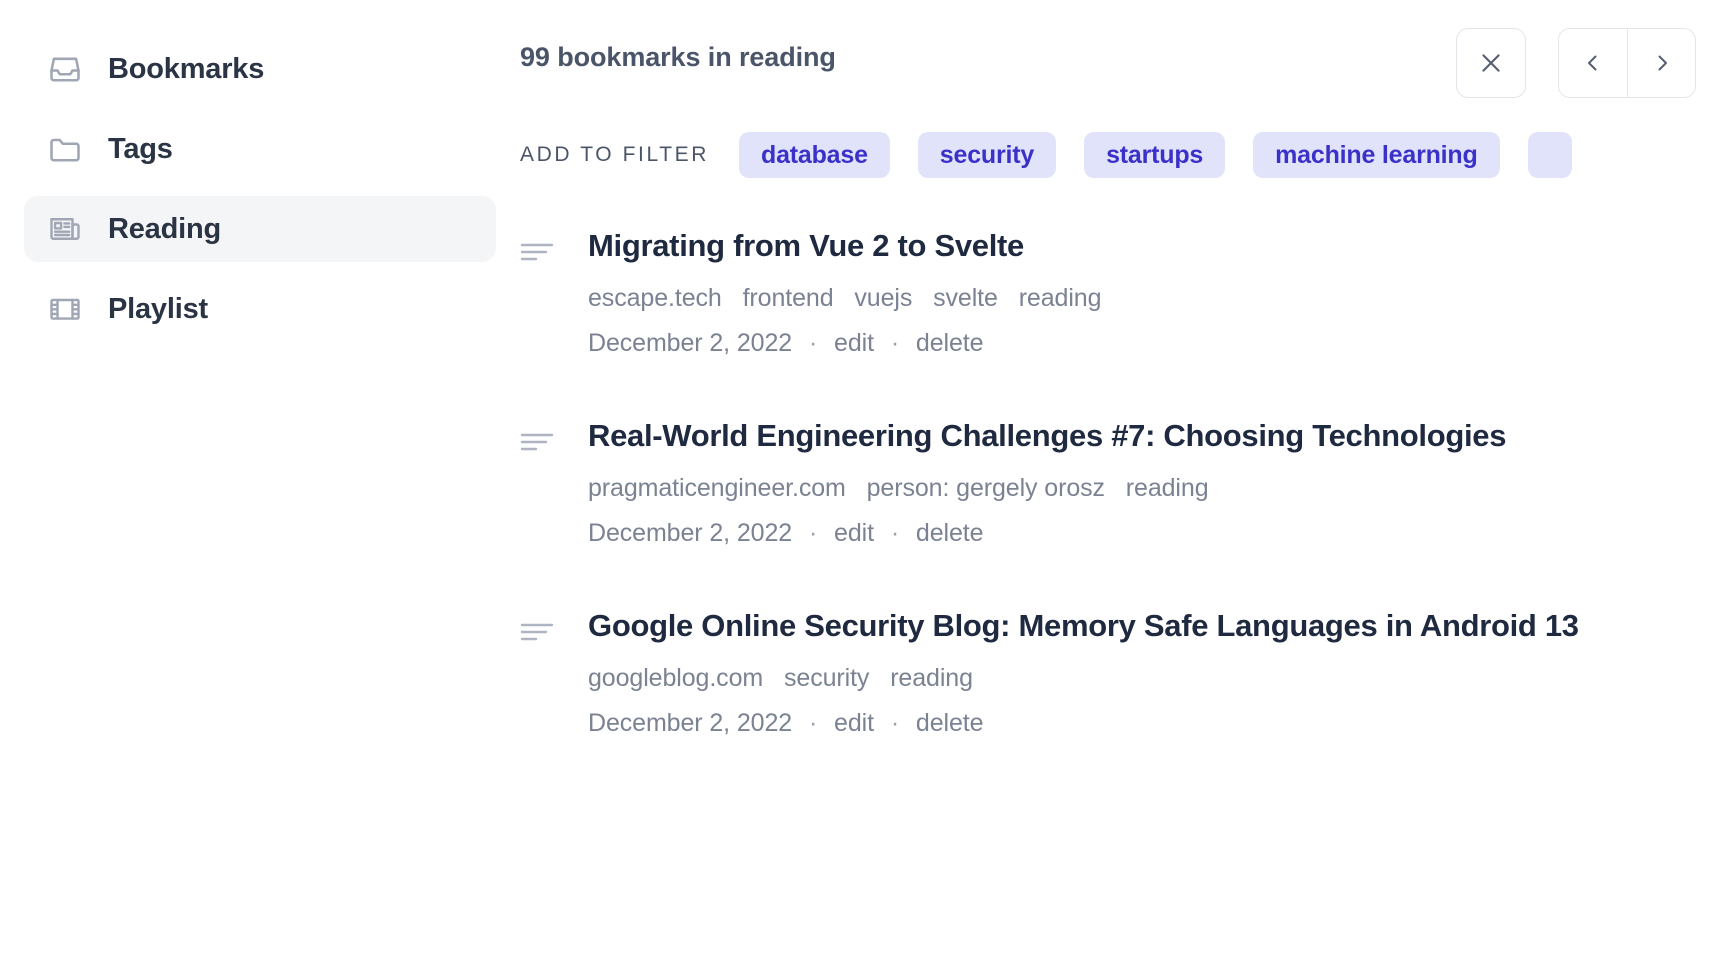 The height and width of the screenshot is (954, 1726). What do you see at coordinates (788, 298) in the screenshot?
I see `bookmark-tag: frontend` at bounding box center [788, 298].